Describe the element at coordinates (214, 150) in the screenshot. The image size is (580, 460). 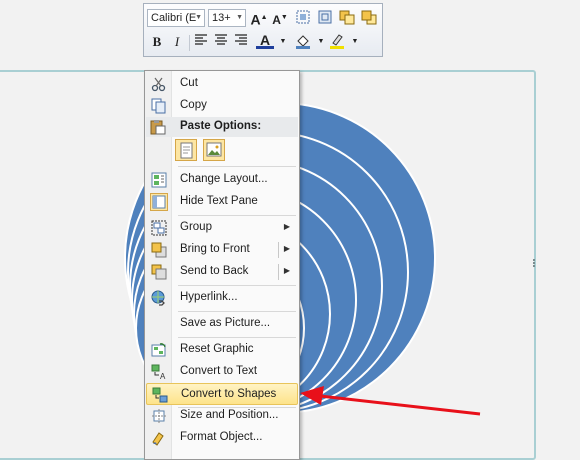
I see `paste-picture-button` at that location.